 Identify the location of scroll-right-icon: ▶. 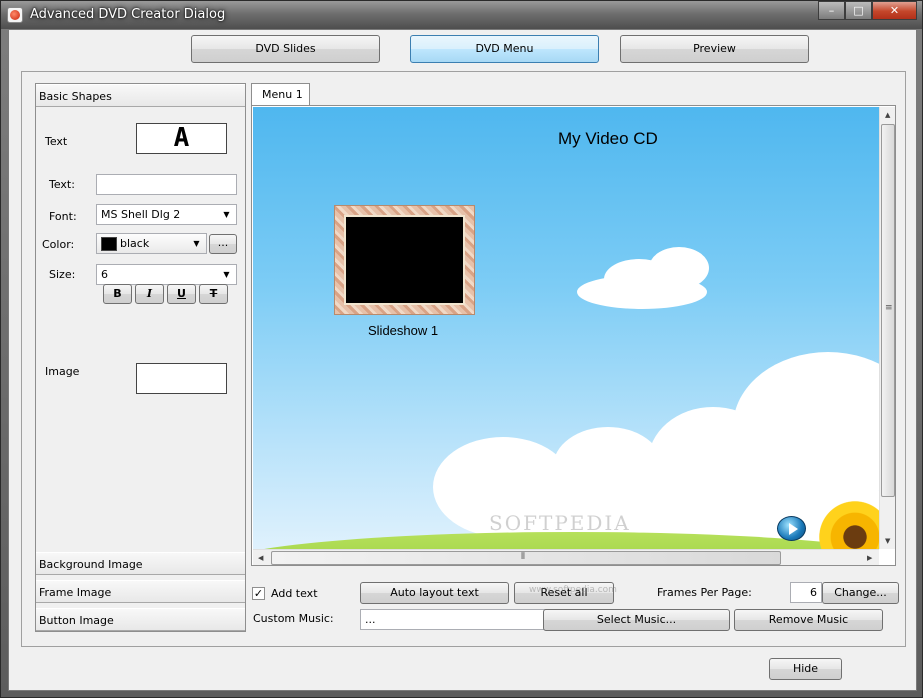
(869, 558).